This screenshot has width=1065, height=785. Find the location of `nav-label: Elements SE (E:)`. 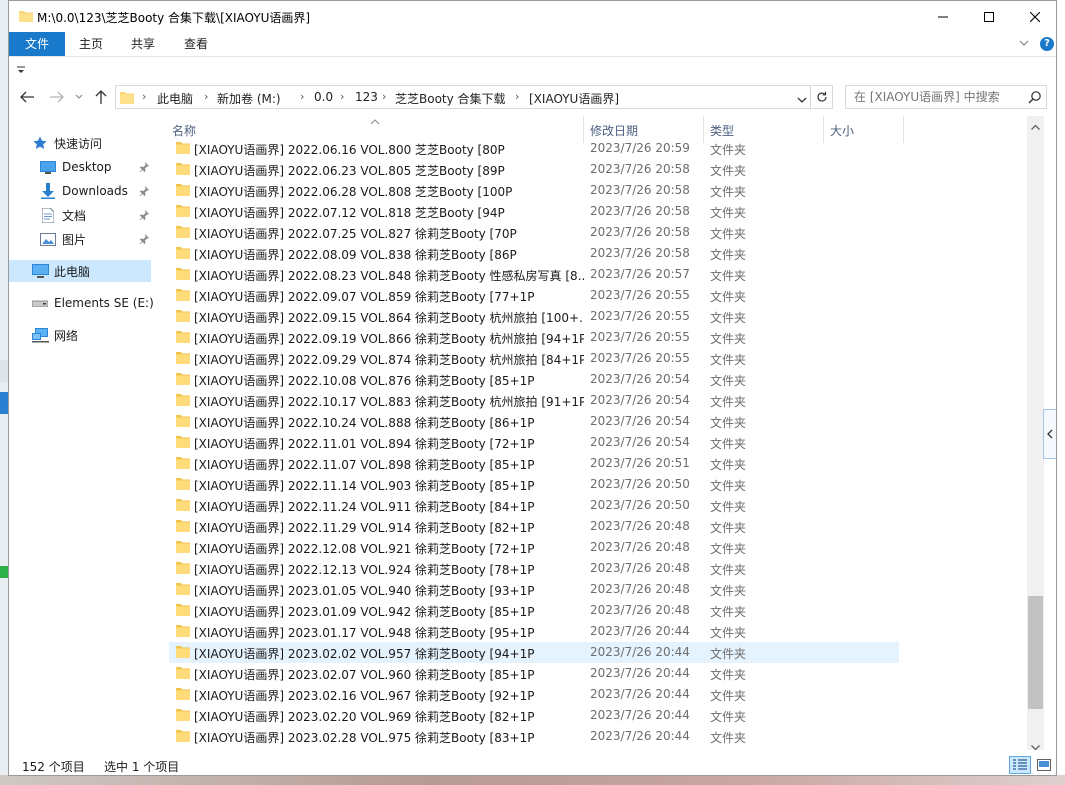

nav-label: Elements SE (E:) is located at coordinates (104, 303).